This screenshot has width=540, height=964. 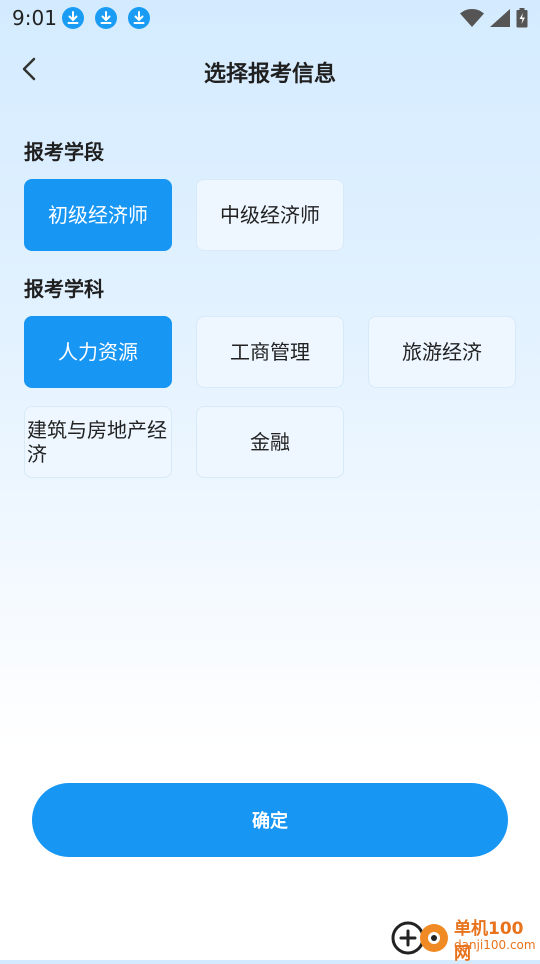 I want to click on battery-icon, so click(x=522, y=18).